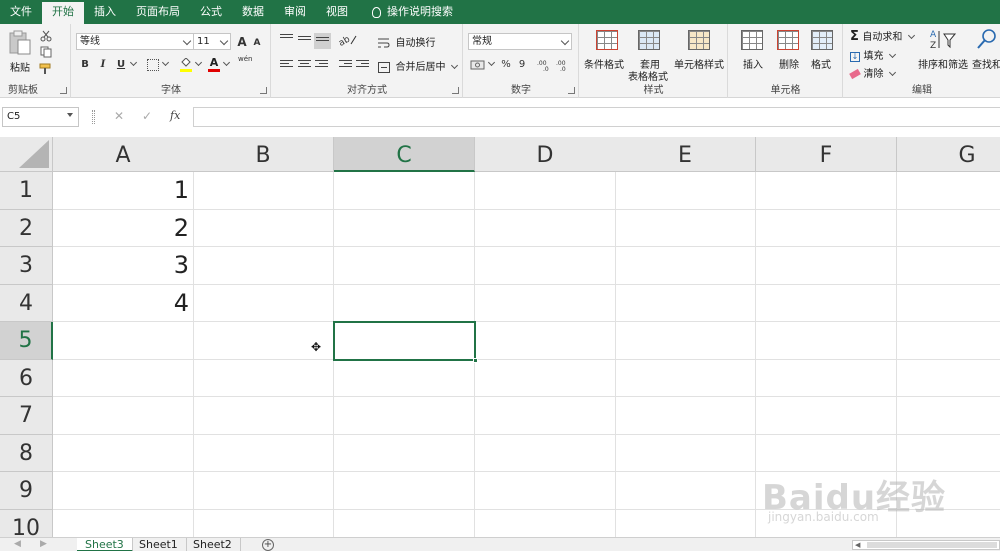  What do you see at coordinates (253, 12) in the screenshot?
I see `tab-data: 数据` at bounding box center [253, 12].